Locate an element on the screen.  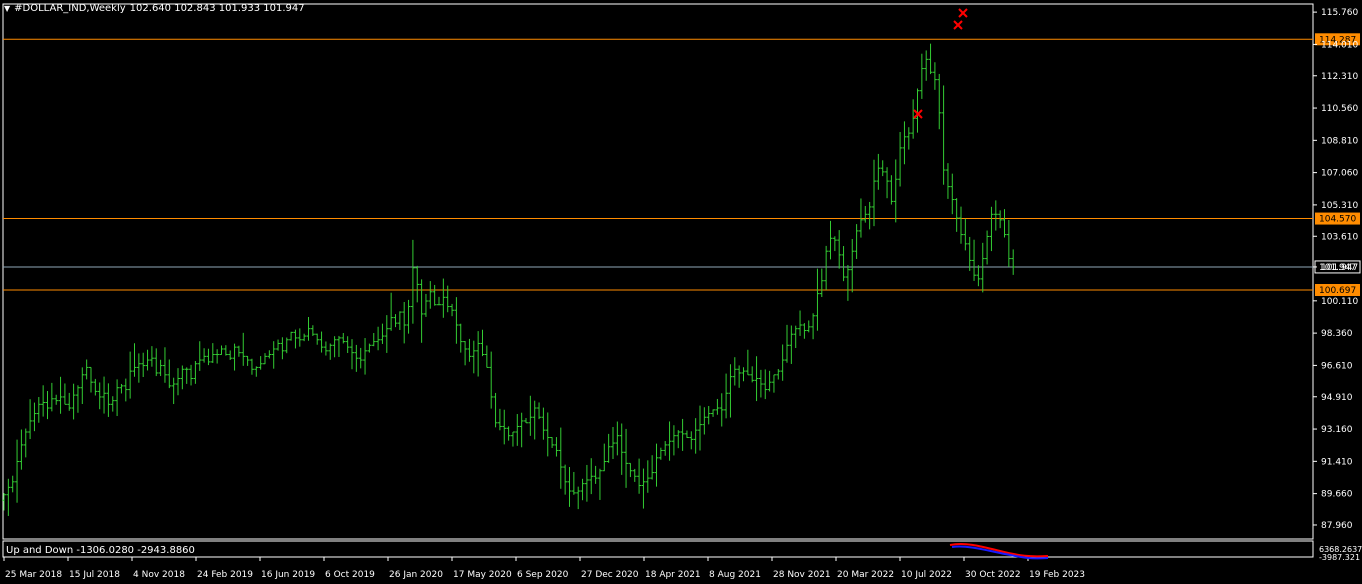
x-tick-label: 10 Jul 2022 is located at coordinates (926, 575).